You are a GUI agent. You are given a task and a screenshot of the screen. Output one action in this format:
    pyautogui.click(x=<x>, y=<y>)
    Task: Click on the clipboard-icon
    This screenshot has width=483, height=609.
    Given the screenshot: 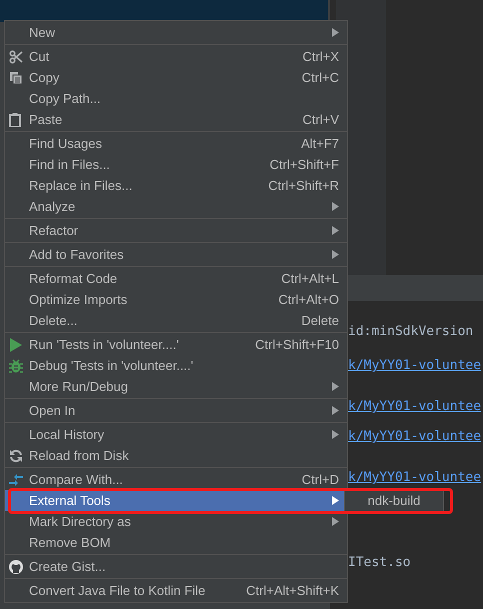 What is the action you would take?
    pyautogui.click(x=15, y=119)
    